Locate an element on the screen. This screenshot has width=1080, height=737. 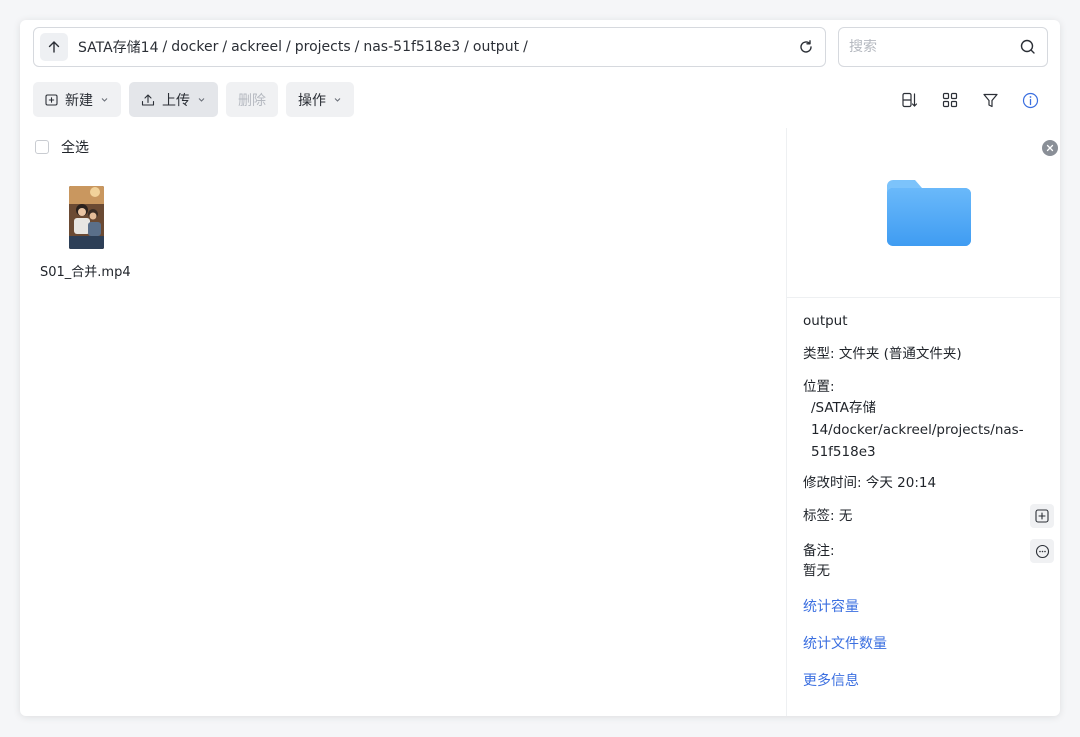
video-thumbnail is located at coordinates (86, 217).